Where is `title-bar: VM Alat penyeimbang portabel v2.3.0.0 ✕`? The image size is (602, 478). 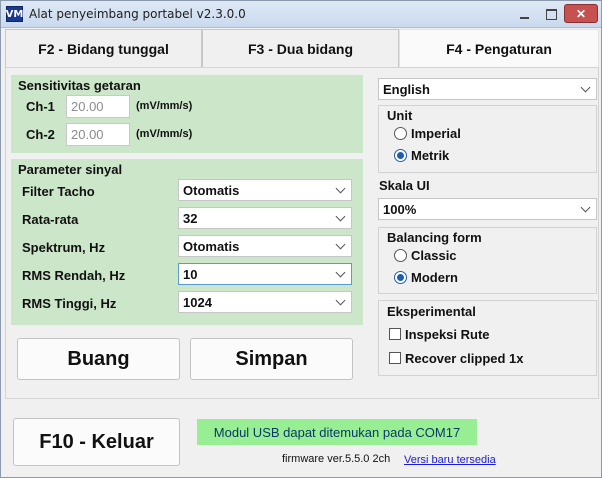 title-bar: VM Alat penyeimbang portabel v2.3.0.0 ✕ is located at coordinates (301, 14).